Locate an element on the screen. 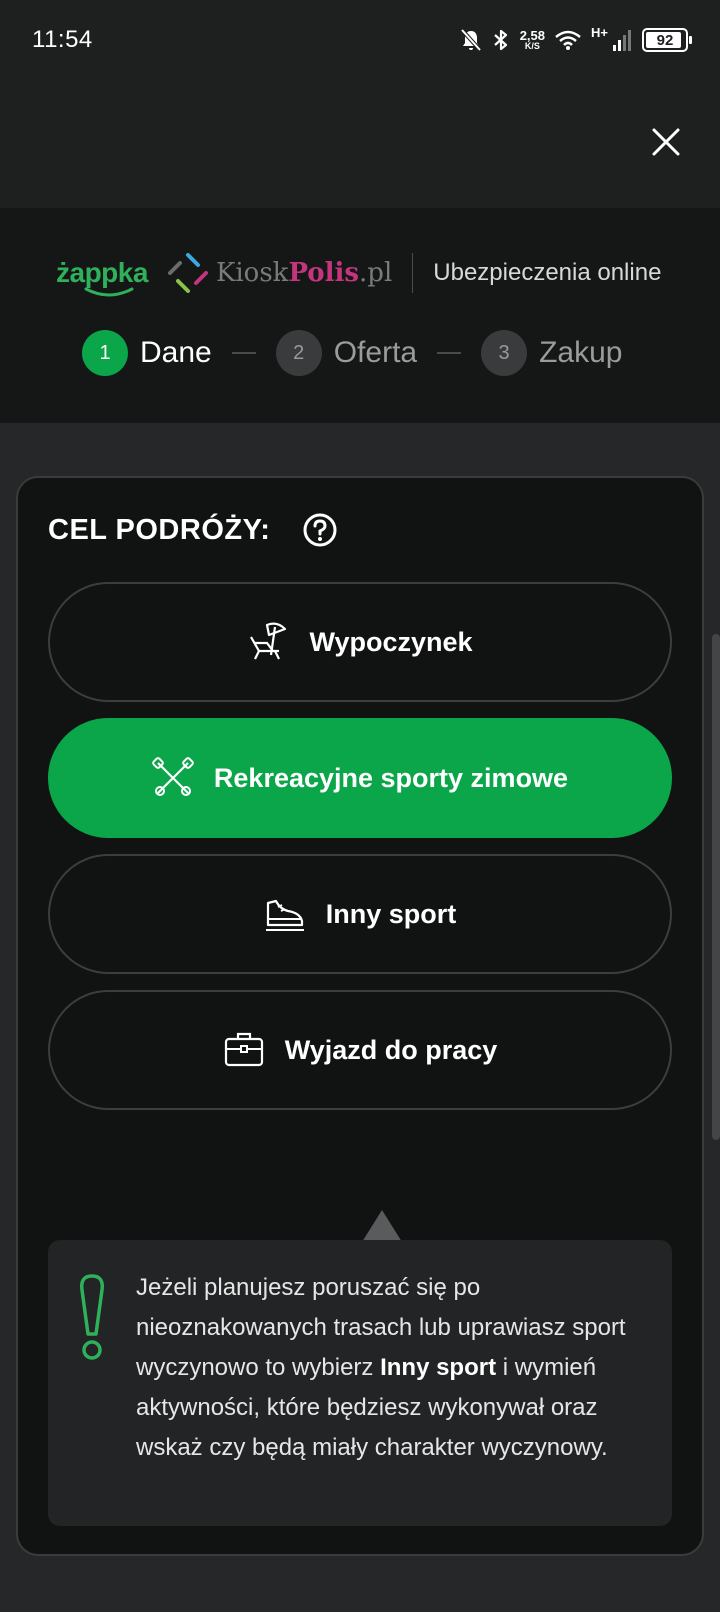 Image resolution: width=720 pixels, height=1612 pixels. signal-icon is located at coordinates (622, 40).